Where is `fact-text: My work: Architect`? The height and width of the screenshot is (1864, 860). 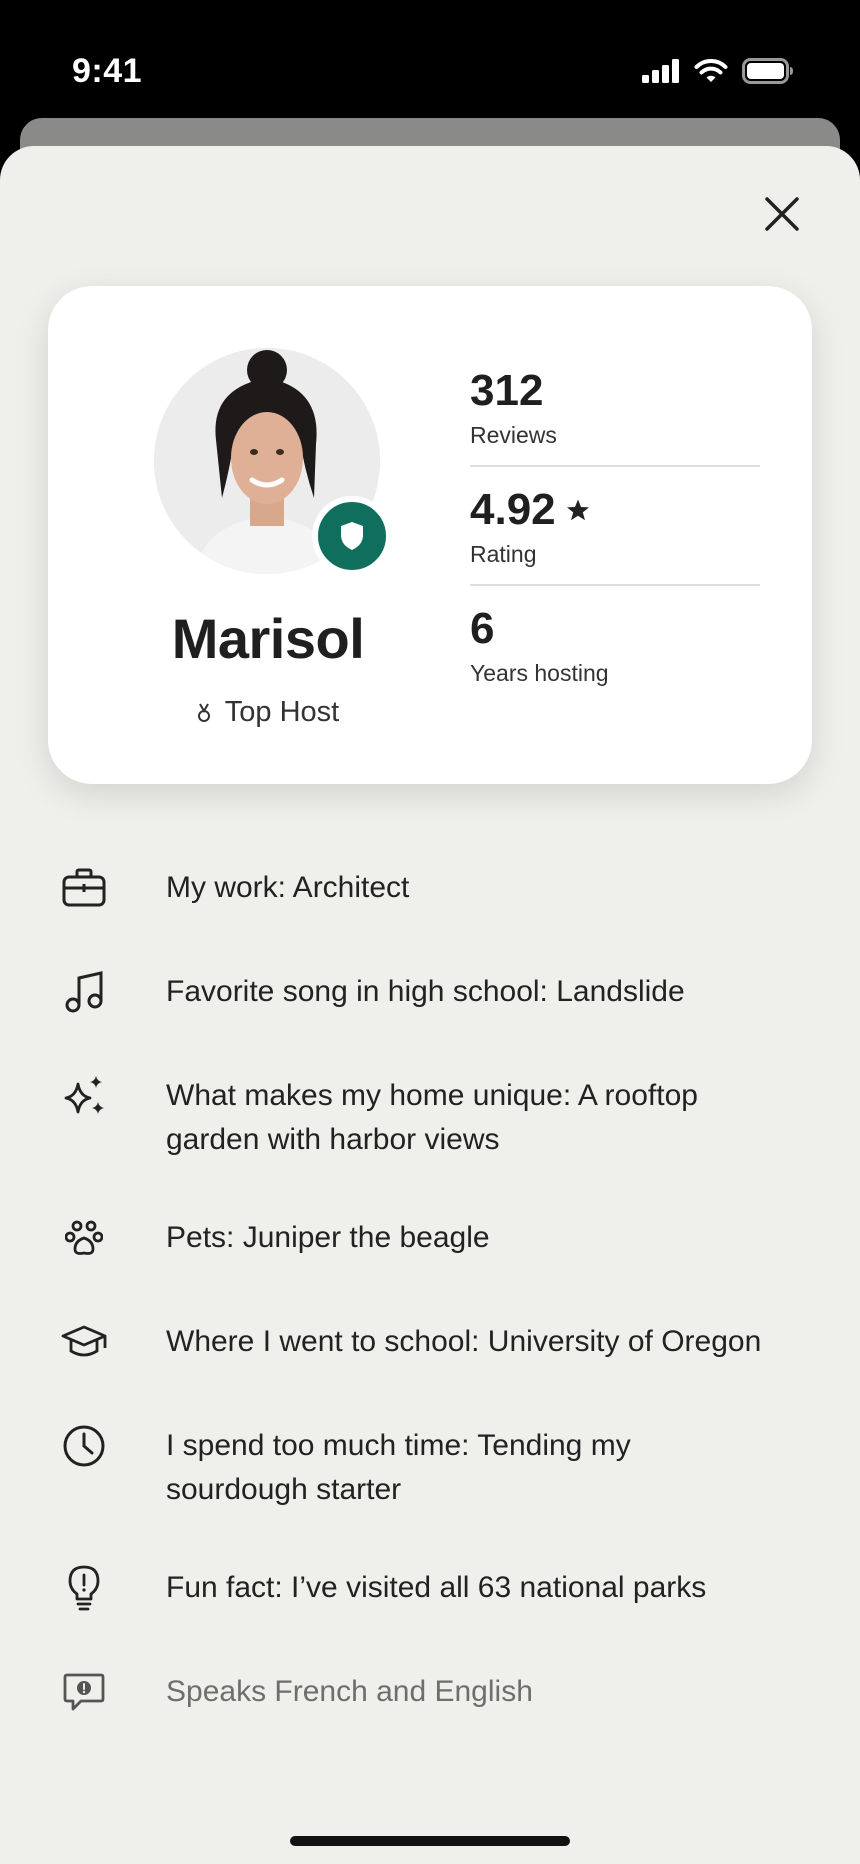 fact-text: My work: Architect is located at coordinates (288, 887).